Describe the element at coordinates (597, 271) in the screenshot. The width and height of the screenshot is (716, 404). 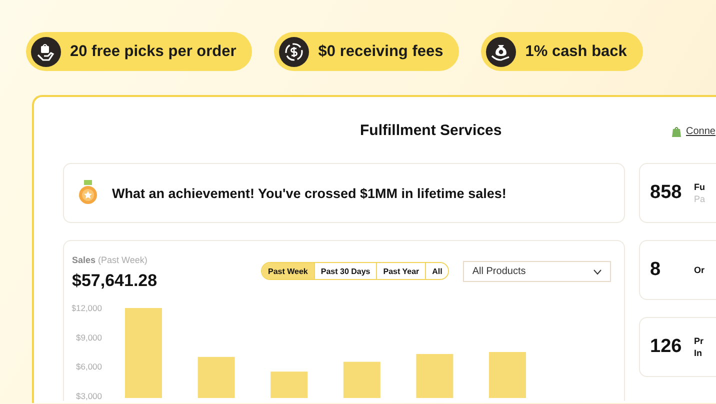
I see `chevron-down-icon` at that location.